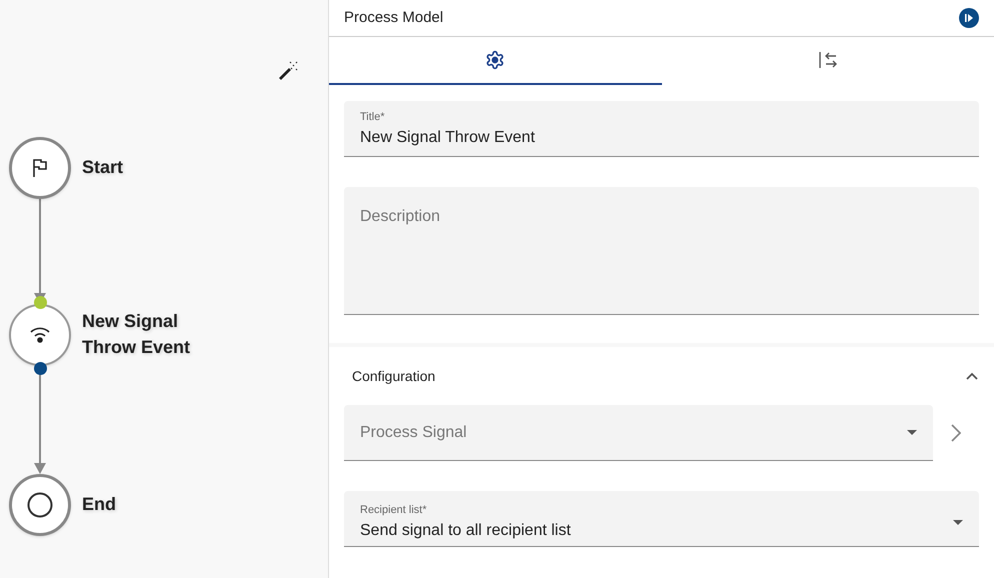 This screenshot has height=578, width=994. What do you see at coordinates (394, 18) in the screenshot?
I see `panel-title: Process Model` at bounding box center [394, 18].